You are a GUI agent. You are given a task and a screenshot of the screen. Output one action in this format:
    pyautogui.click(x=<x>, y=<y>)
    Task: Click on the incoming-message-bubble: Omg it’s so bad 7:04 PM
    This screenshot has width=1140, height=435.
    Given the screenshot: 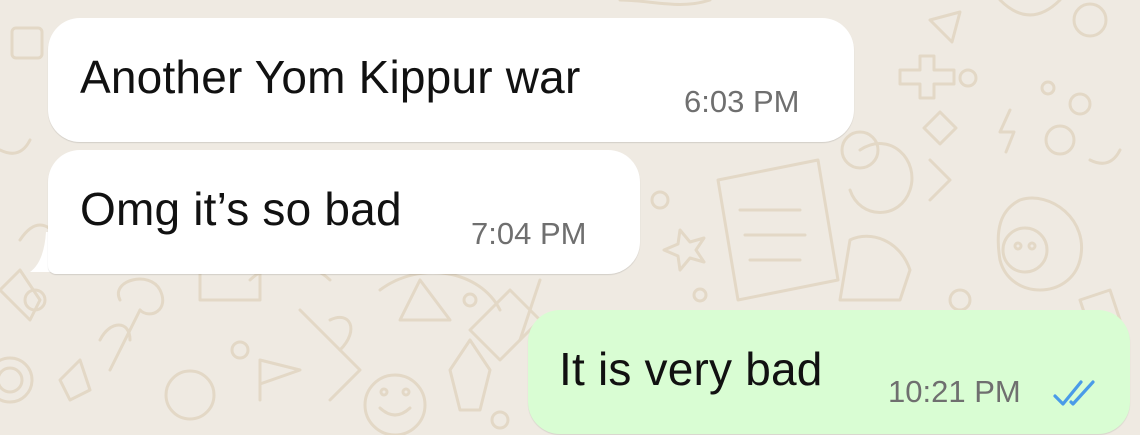 What is the action you would take?
    pyautogui.click(x=344, y=212)
    